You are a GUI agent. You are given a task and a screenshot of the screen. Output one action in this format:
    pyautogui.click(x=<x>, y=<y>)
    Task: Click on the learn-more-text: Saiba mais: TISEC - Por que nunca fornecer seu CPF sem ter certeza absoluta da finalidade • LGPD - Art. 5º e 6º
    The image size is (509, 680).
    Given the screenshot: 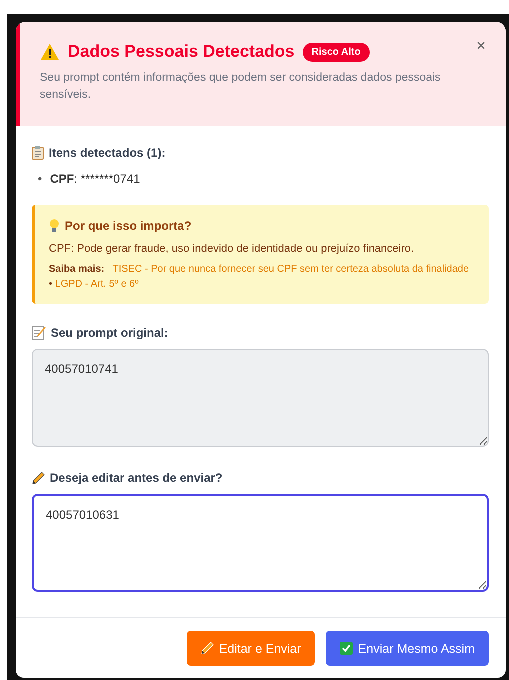 What is the action you would take?
    pyautogui.click(x=259, y=277)
    